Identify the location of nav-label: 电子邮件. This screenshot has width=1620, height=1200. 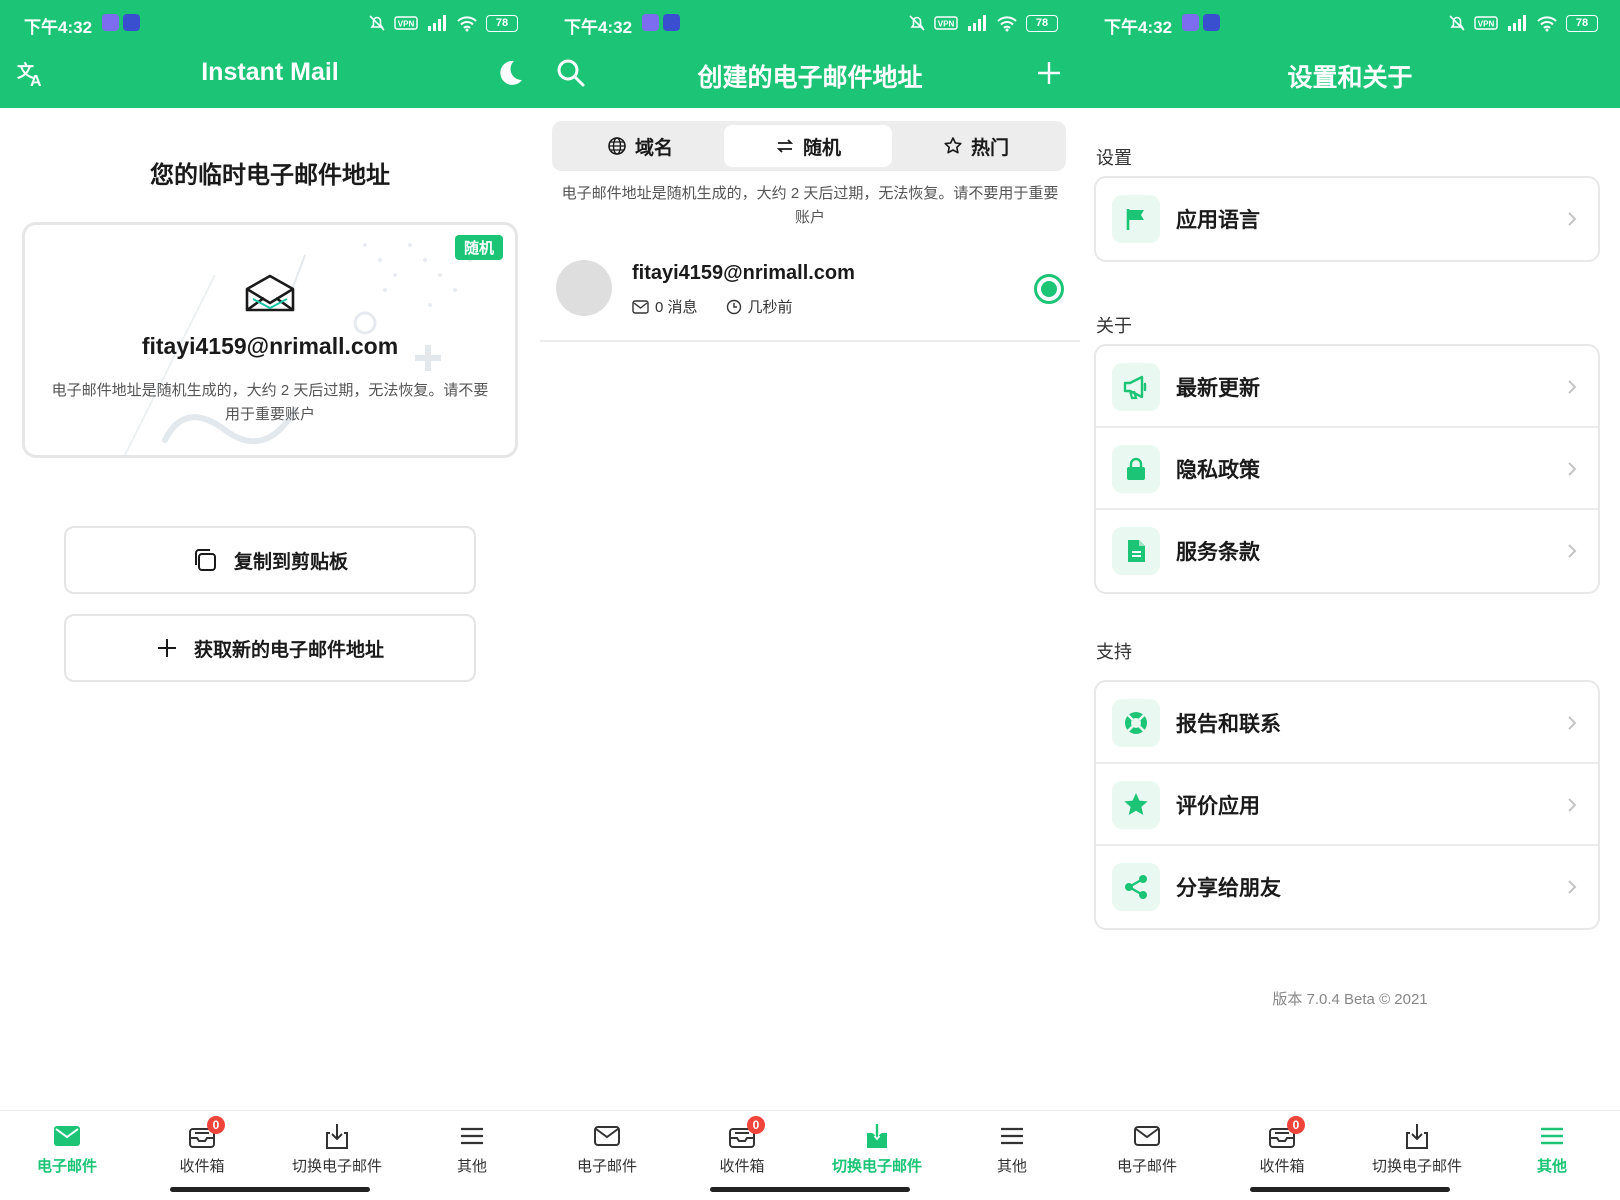
(606, 1166).